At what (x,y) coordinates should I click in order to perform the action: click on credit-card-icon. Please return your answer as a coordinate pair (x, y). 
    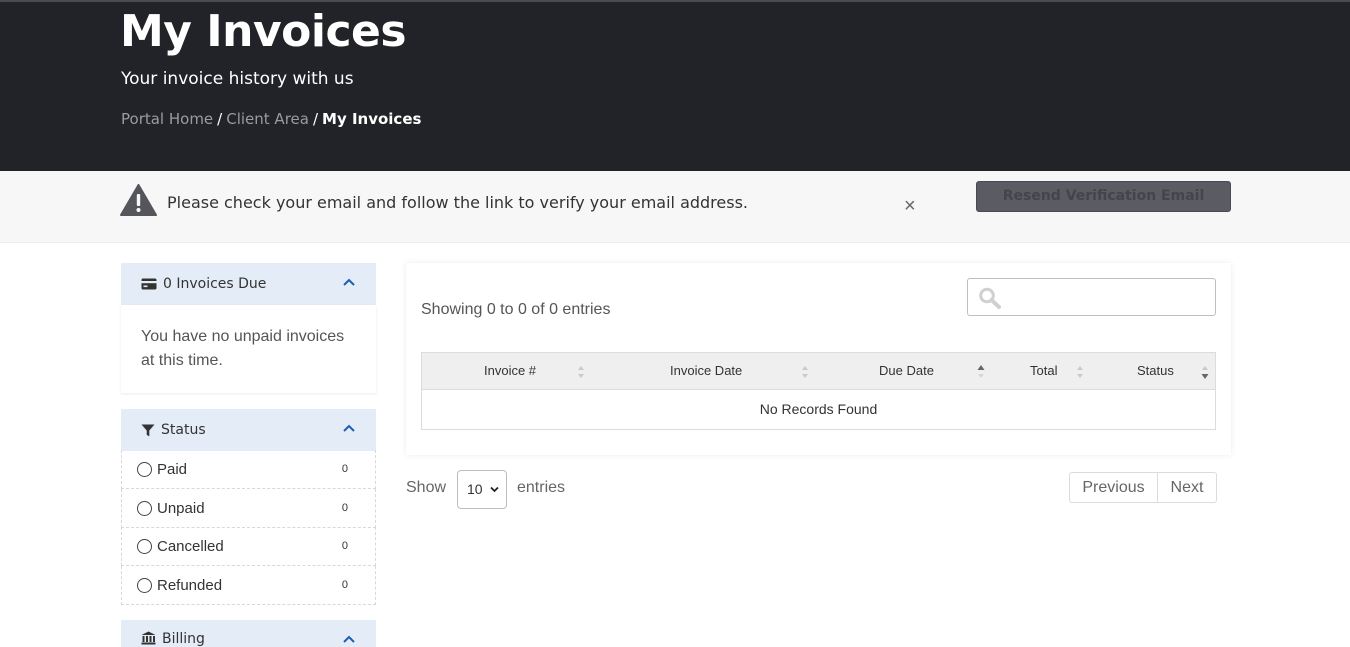
    Looking at the image, I should click on (149, 284).